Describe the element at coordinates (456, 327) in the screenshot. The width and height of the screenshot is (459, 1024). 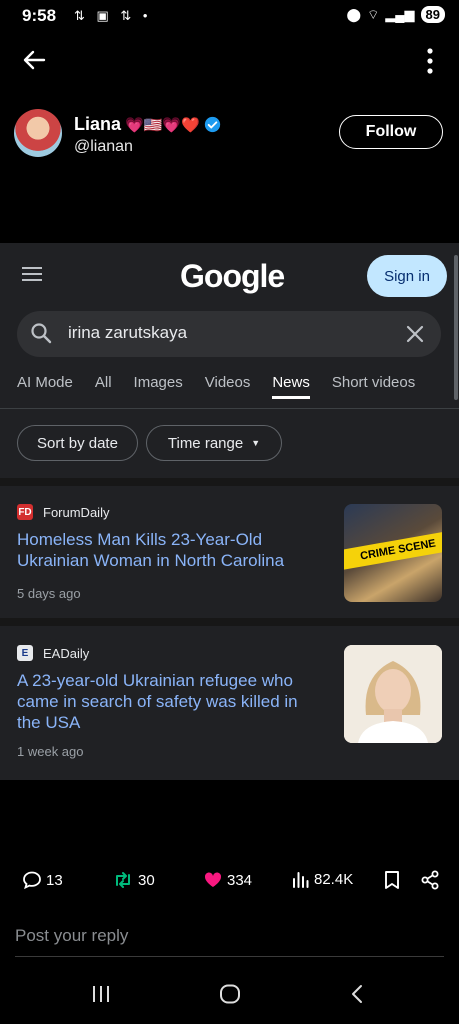
I see `scrollbar` at that location.